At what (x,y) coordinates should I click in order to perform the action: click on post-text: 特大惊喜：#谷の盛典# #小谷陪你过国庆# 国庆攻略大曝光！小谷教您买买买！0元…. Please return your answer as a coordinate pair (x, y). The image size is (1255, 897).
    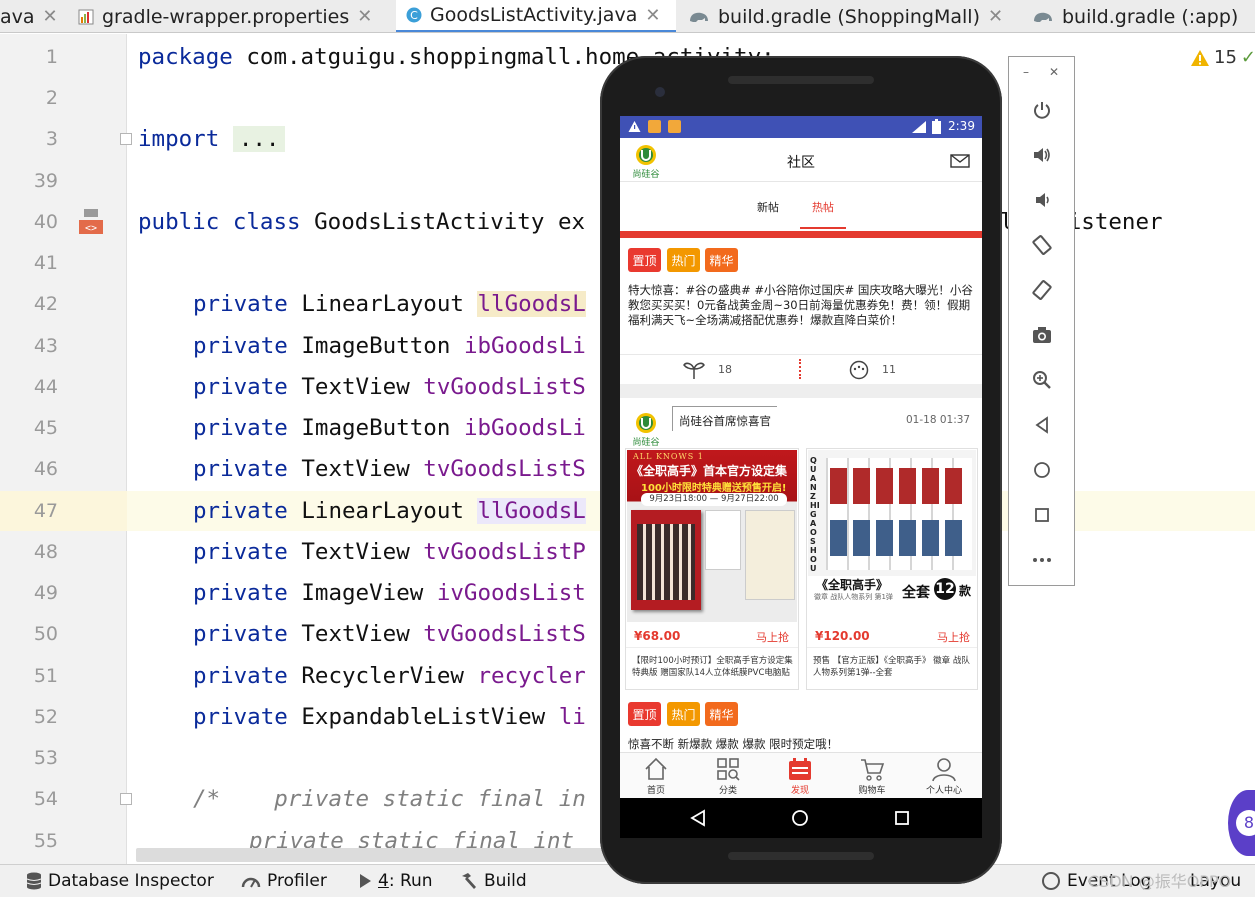
    Looking at the image, I should click on (802, 305).